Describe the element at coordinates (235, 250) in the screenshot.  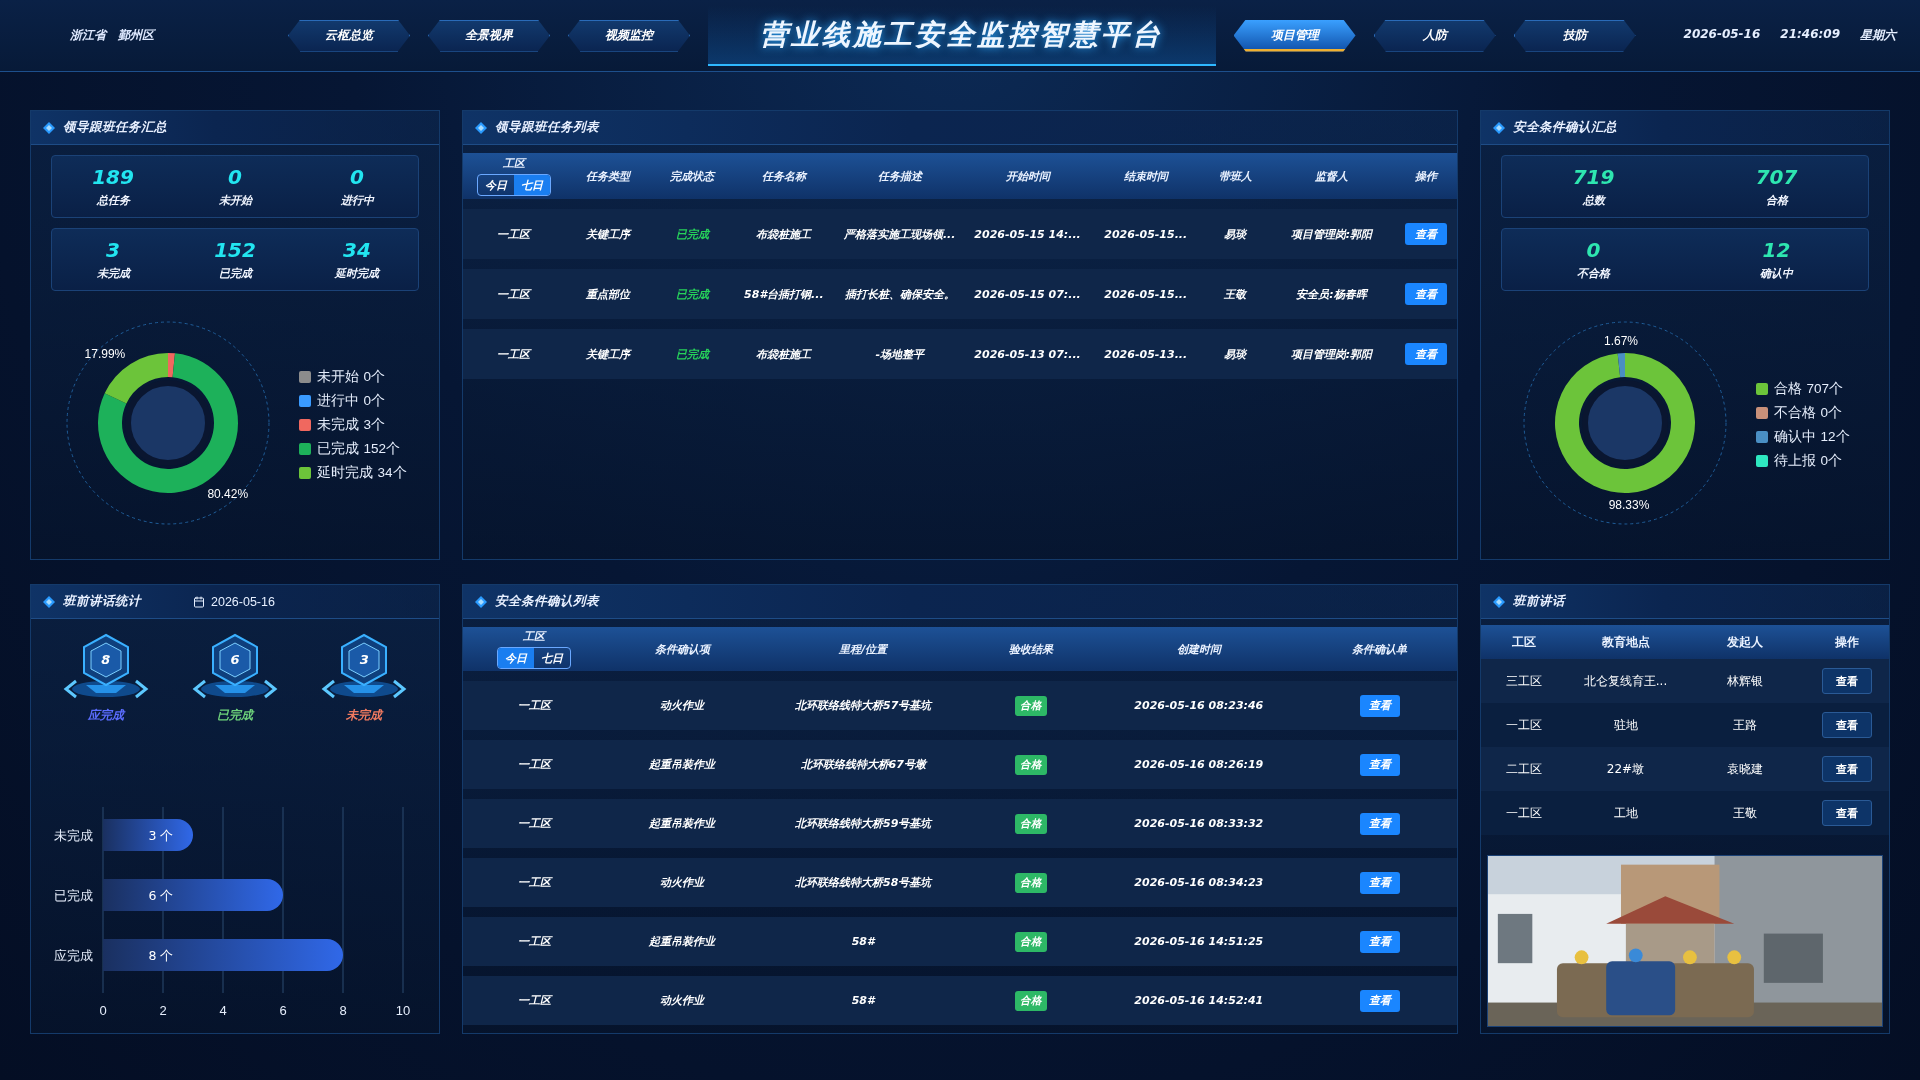
I see `stat-value: 152` at that location.